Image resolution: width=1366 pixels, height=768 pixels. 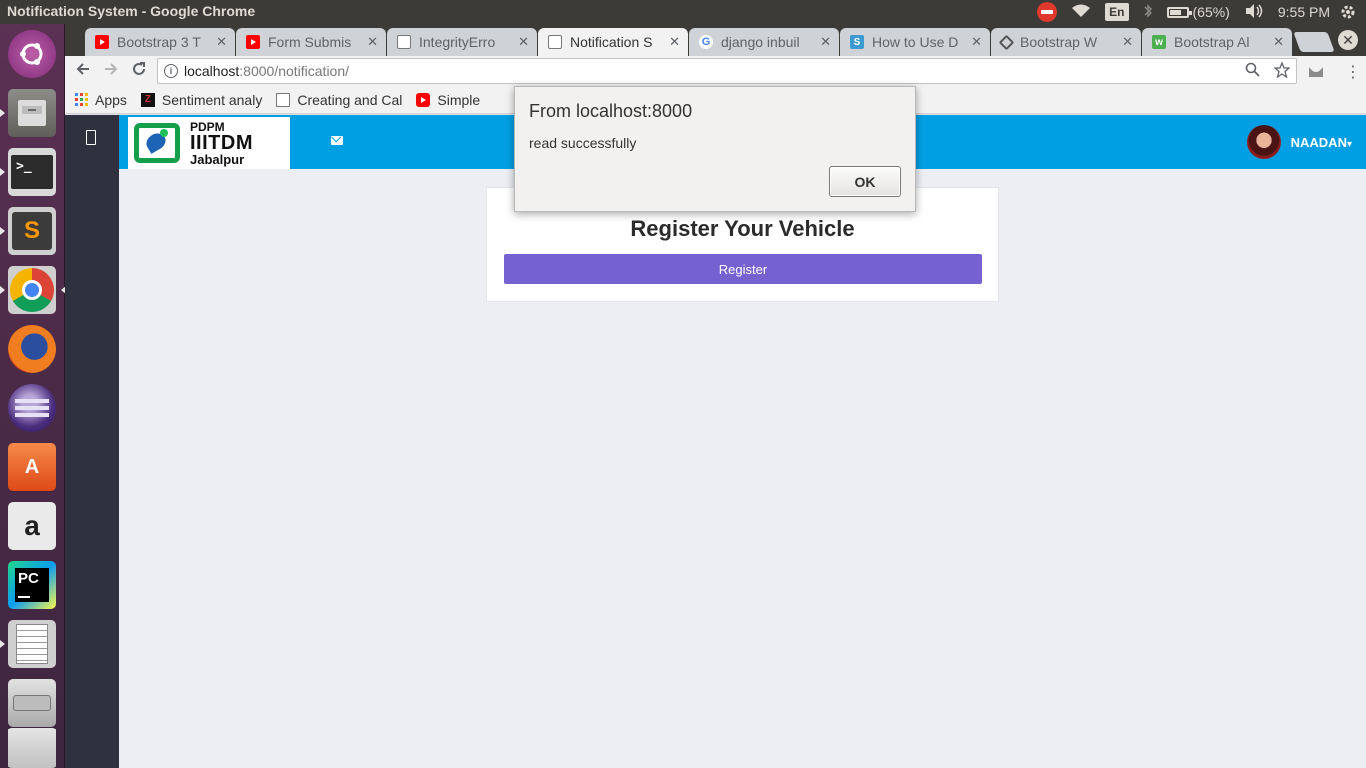 I want to click on tab-bootstrap-3: Bootstrap 3 T ✕, so click(x=160, y=42).